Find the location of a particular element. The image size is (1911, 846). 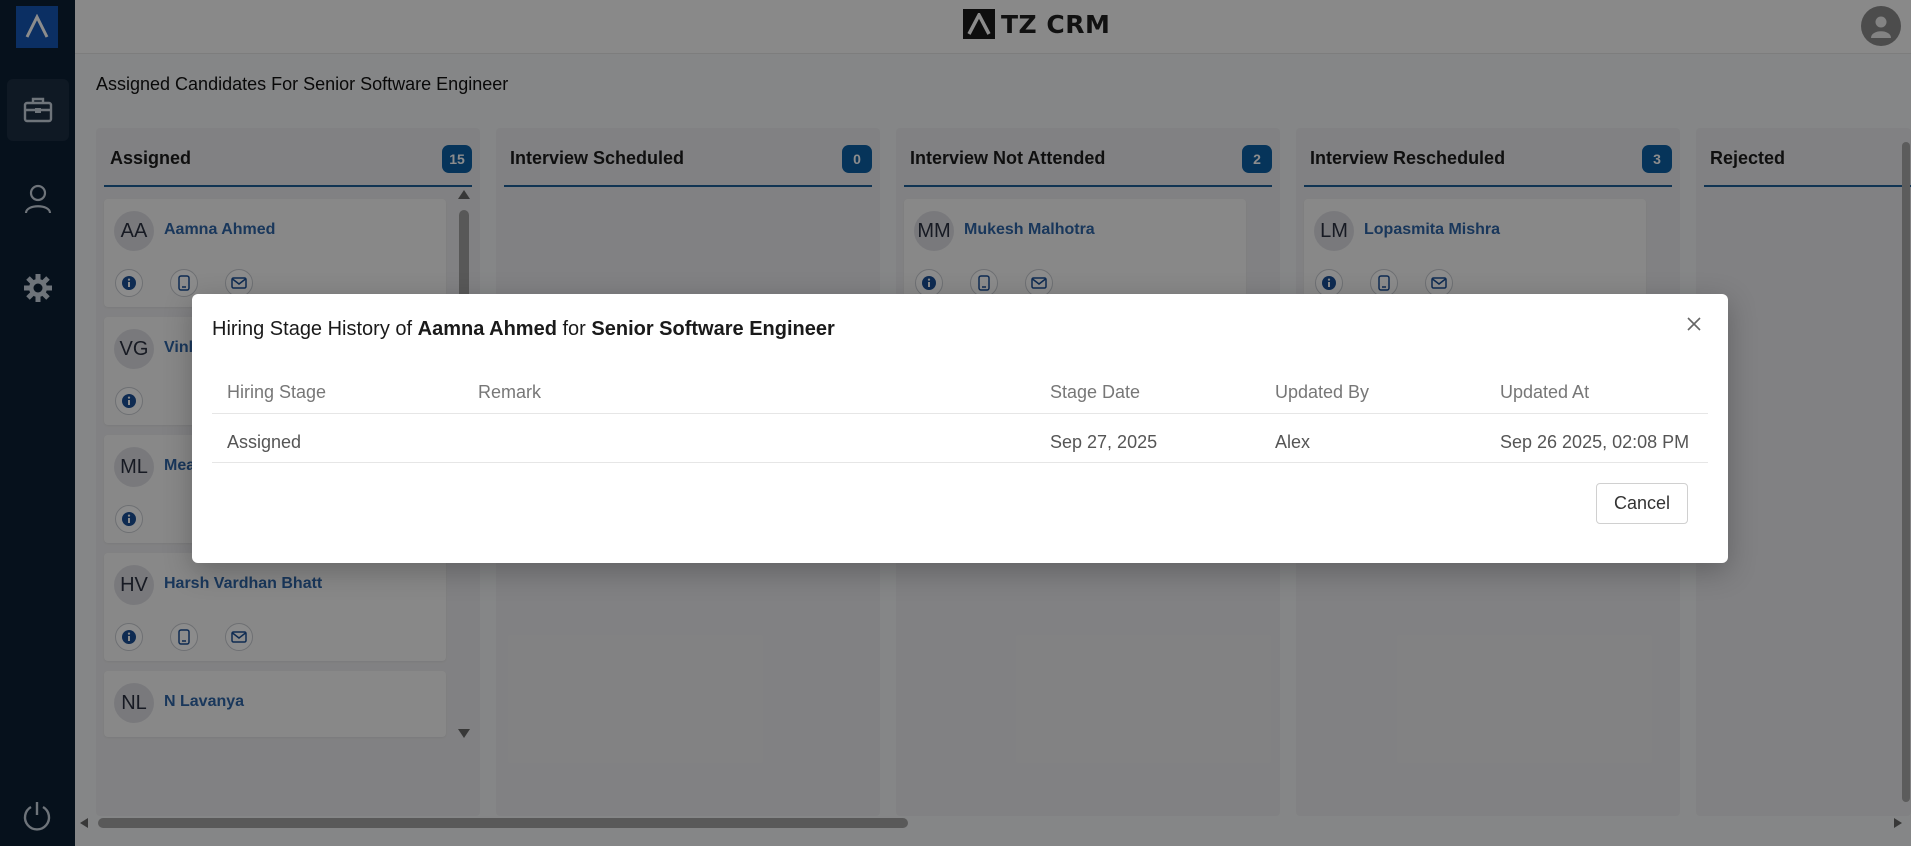

close-icon is located at coordinates (1694, 324).